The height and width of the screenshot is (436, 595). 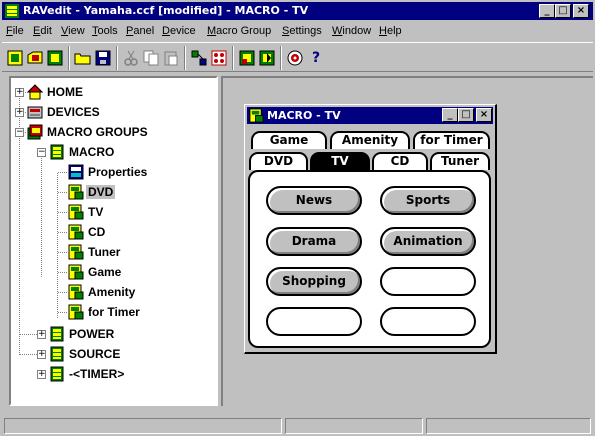 I want to click on properties-icon, so click(x=76, y=172).